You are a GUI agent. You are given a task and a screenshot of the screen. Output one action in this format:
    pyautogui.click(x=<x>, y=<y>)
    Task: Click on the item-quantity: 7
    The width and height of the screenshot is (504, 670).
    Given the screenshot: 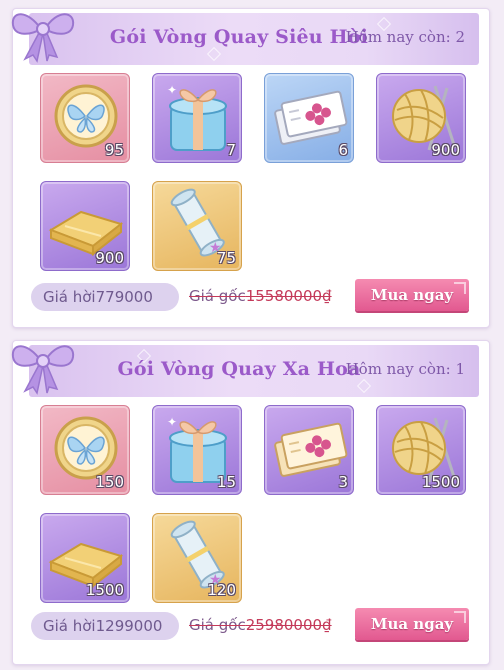 What is the action you would take?
    pyautogui.click(x=231, y=150)
    